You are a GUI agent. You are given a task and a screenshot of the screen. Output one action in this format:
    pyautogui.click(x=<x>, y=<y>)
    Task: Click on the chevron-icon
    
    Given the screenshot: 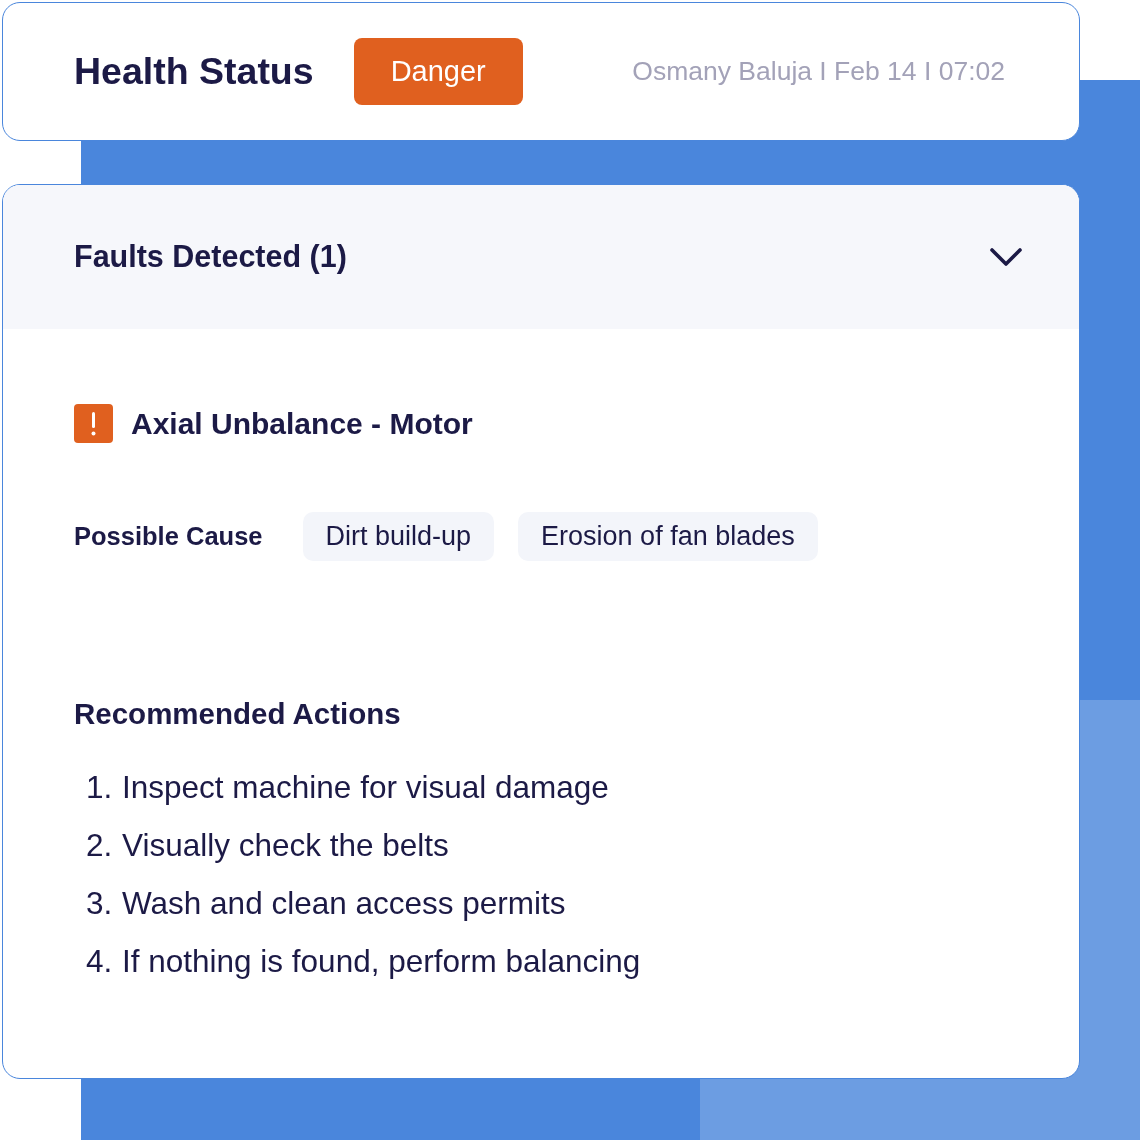 What is the action you would take?
    pyautogui.click(x=1006, y=257)
    